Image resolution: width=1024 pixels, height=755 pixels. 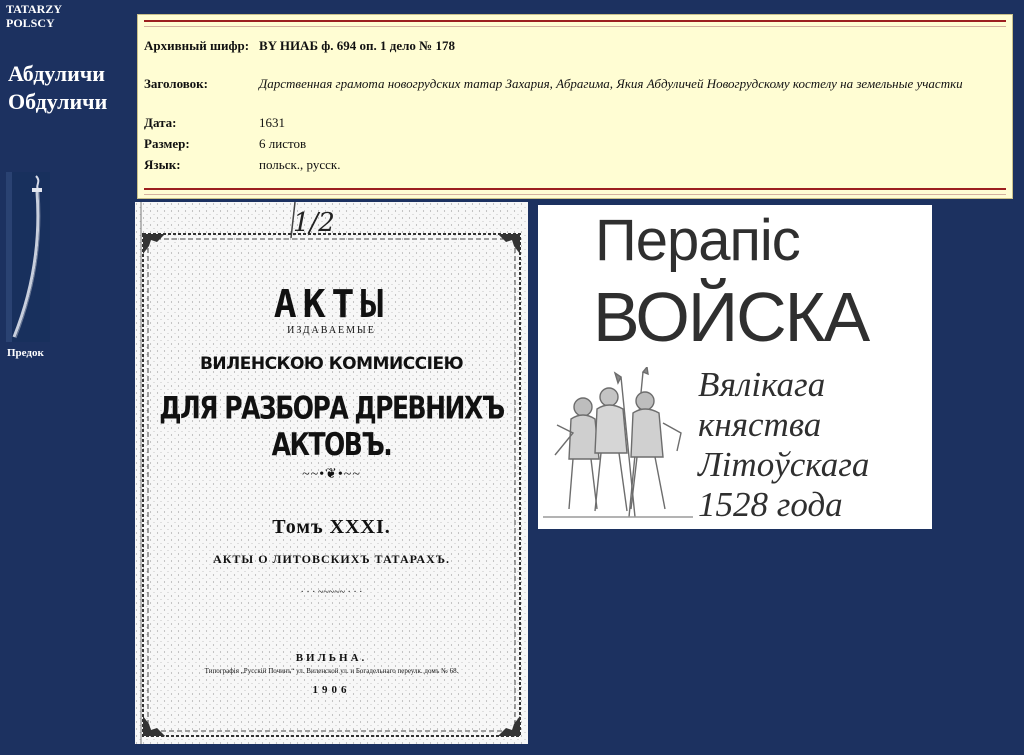 What do you see at coordinates (57, 88) in the screenshot?
I see `family-name-heading: Абдуличи Обдуличи` at bounding box center [57, 88].